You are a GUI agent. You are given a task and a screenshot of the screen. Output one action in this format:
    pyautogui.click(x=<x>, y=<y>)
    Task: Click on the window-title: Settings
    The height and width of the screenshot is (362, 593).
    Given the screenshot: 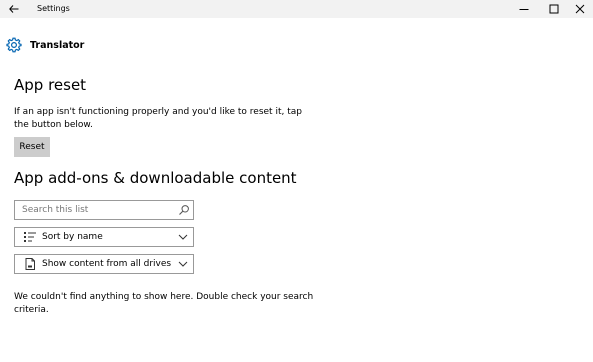 What is the action you would take?
    pyautogui.click(x=53, y=8)
    